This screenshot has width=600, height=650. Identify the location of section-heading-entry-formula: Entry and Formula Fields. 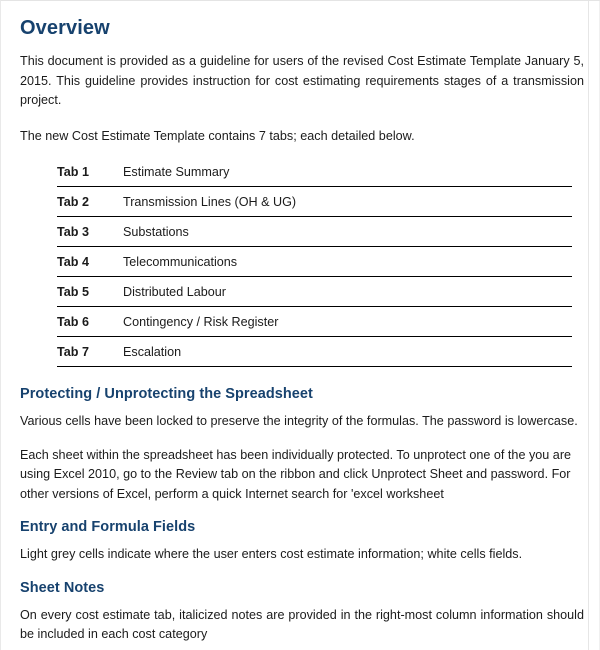
(108, 527).